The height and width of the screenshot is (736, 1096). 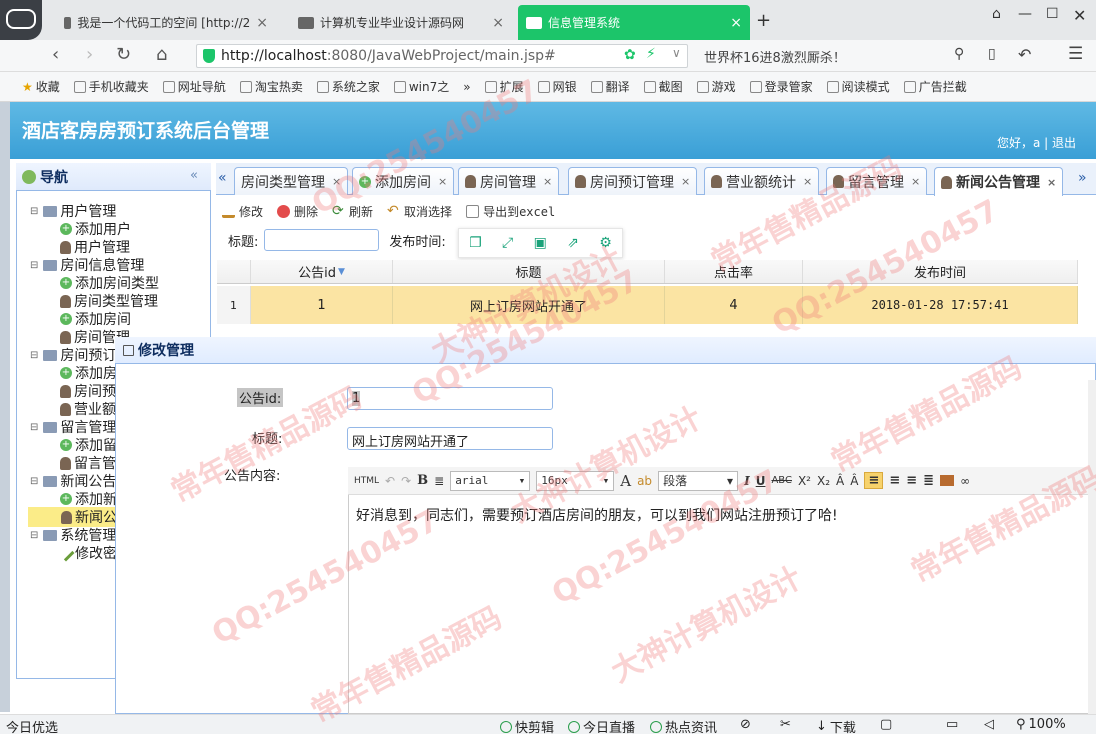 I want to click on filter-title-input, so click(x=322, y=240).